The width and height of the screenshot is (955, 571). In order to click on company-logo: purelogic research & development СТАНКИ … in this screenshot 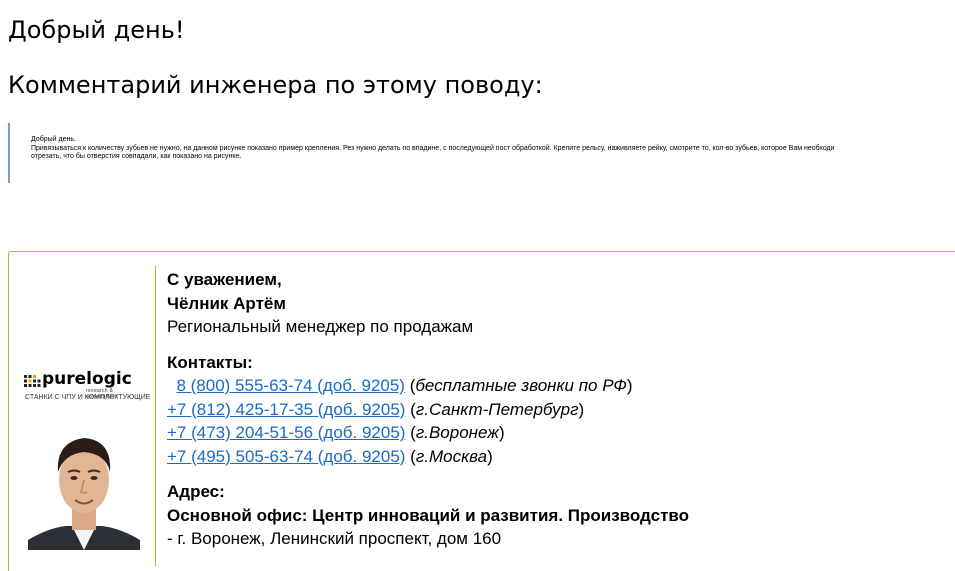, I will do `click(87, 386)`.